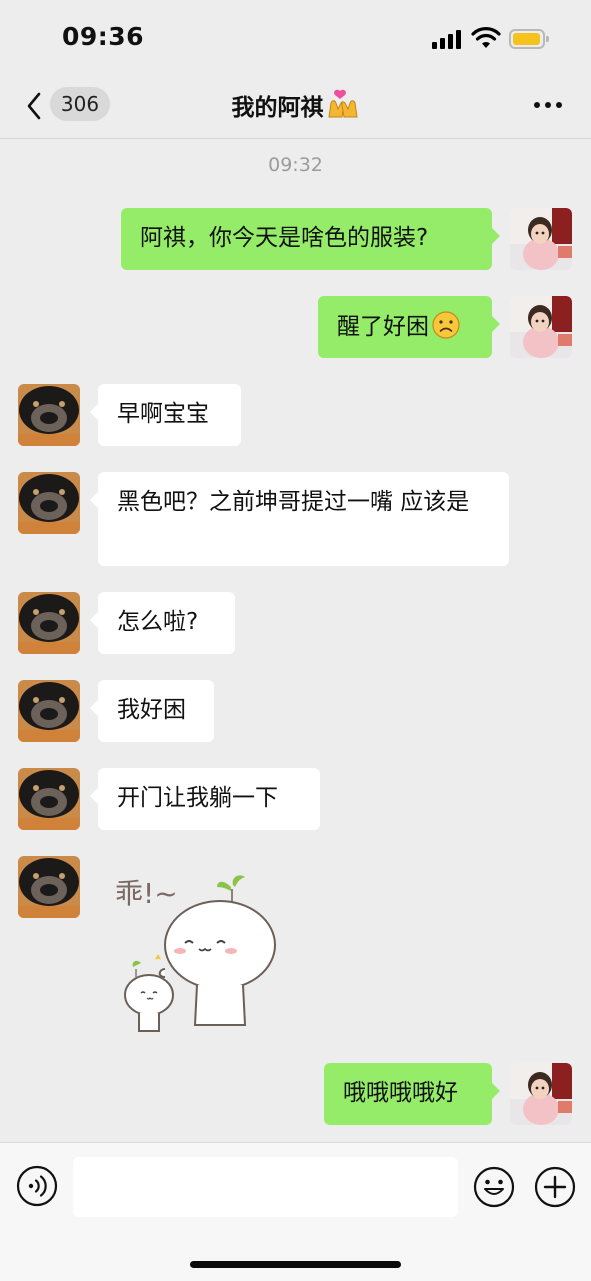 The height and width of the screenshot is (1281, 591). What do you see at coordinates (295, 39) in the screenshot?
I see `status-bar: 09:36` at bounding box center [295, 39].